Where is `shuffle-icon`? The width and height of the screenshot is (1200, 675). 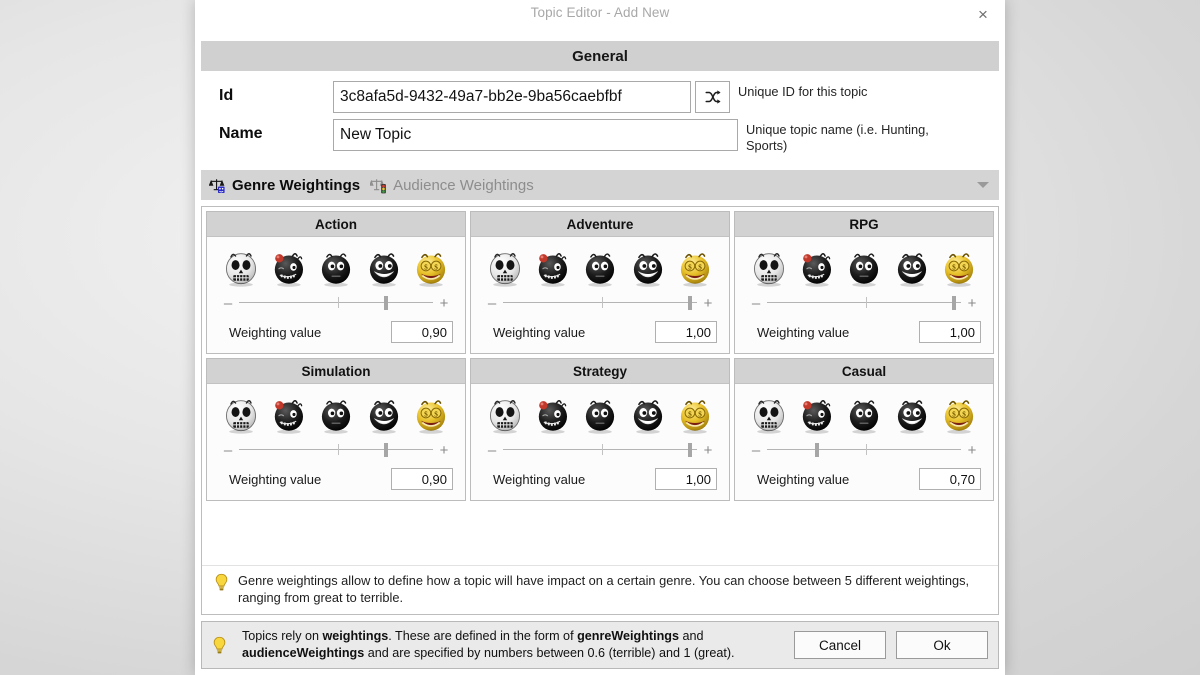 shuffle-icon is located at coordinates (712, 97).